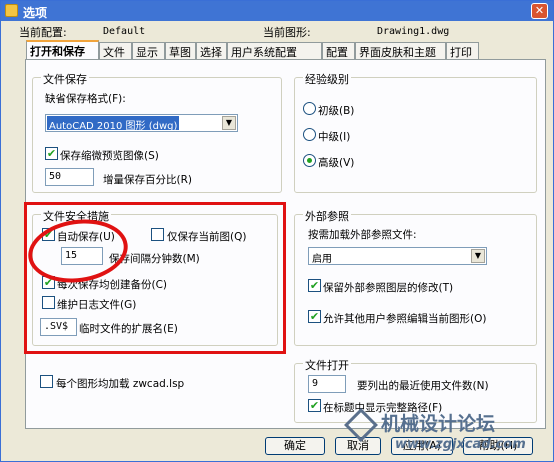 The height and width of the screenshot is (462, 554). I want to click on demand-load-value: 启用, so click(322, 259).